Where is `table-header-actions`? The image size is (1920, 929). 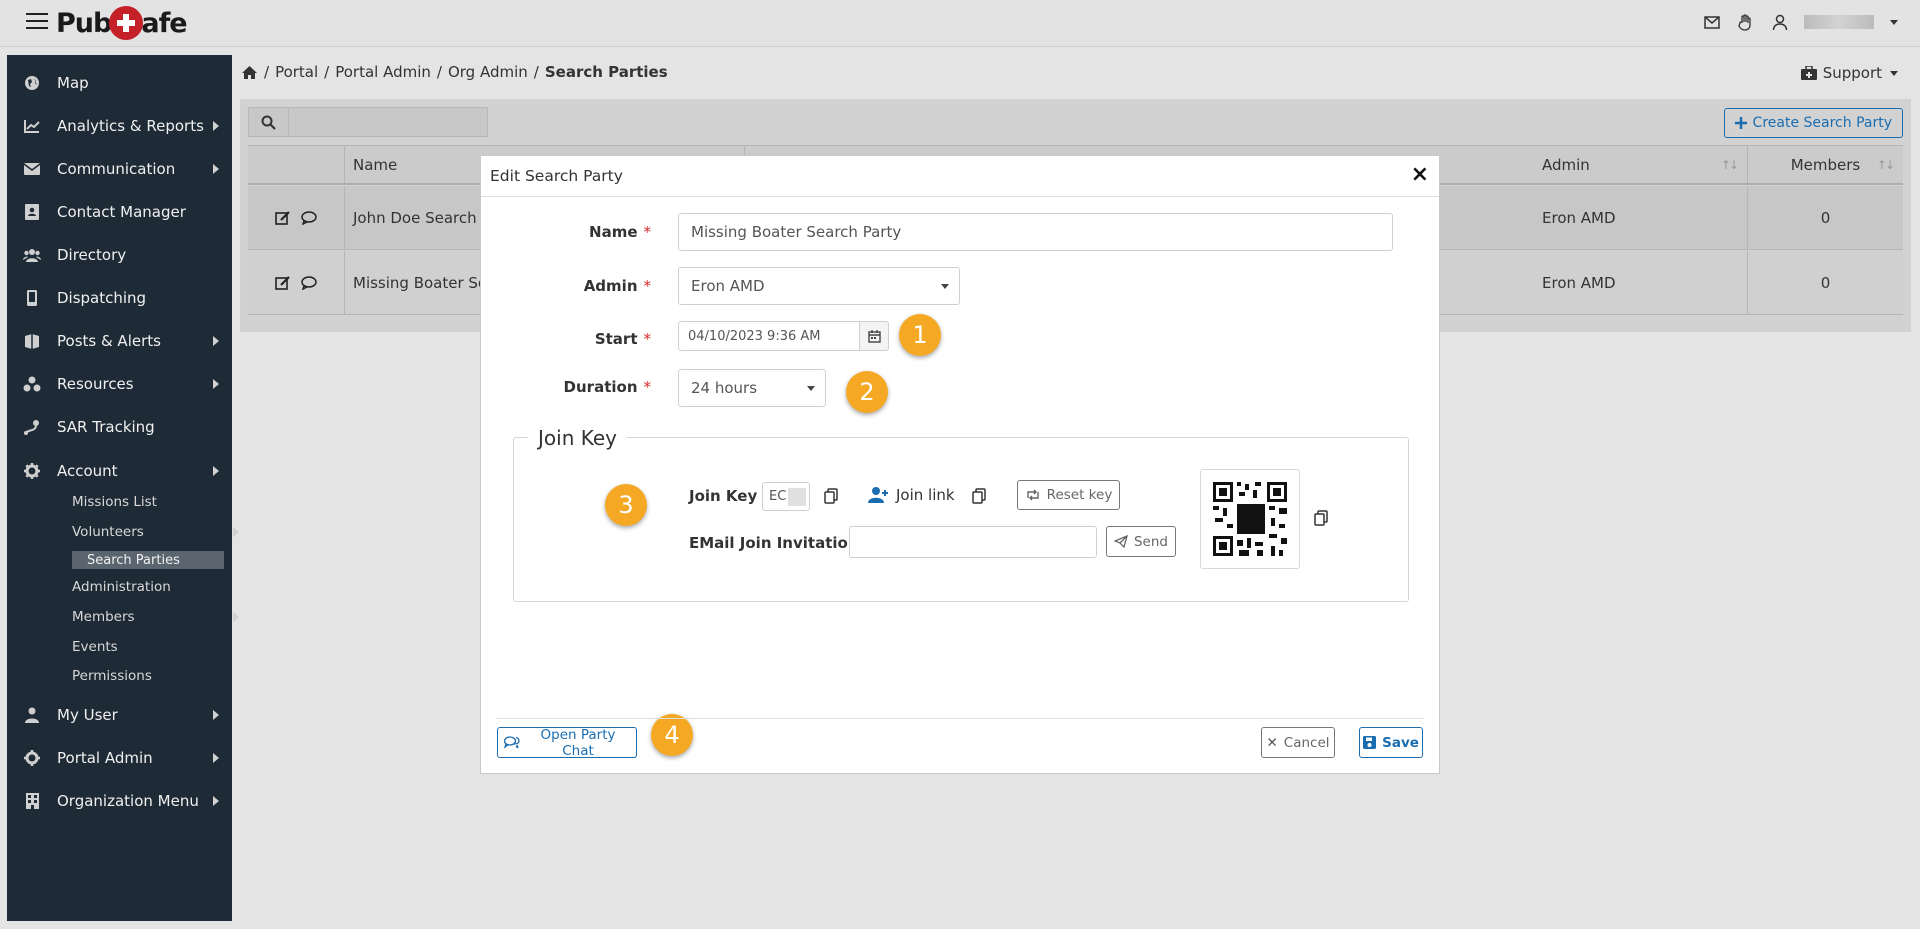
table-header-actions is located at coordinates (296, 164).